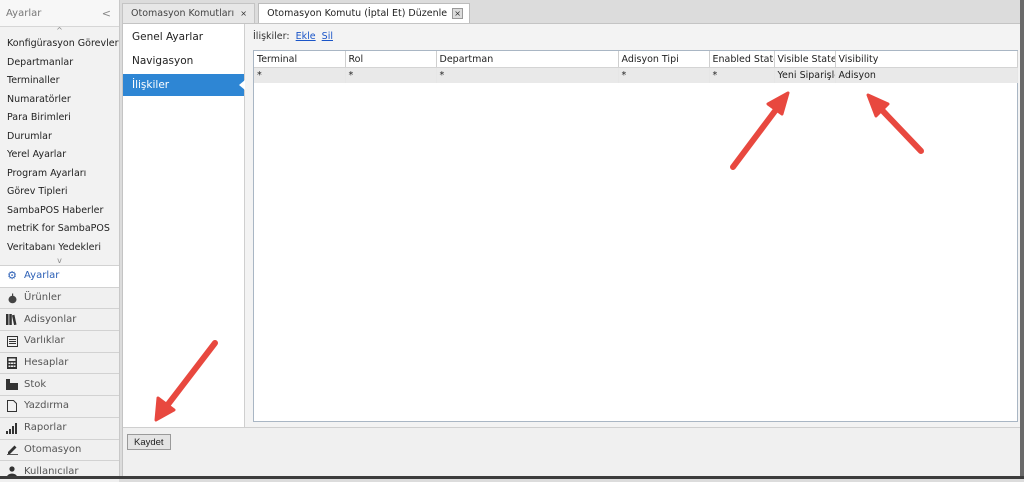 This screenshot has width=1024, height=482. I want to click on save-button: Kaydet, so click(149, 442).